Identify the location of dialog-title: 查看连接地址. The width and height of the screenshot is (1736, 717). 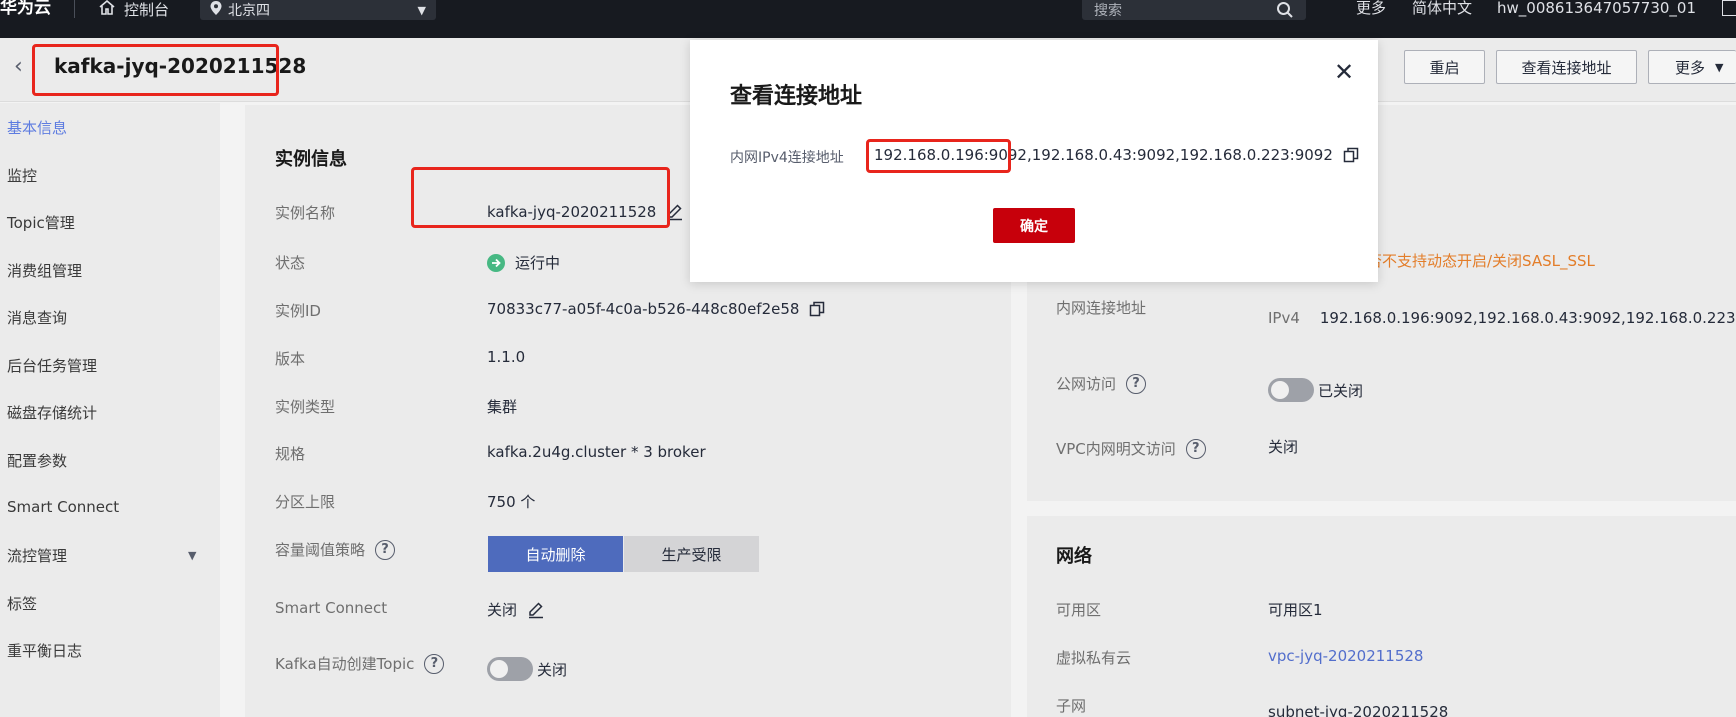
(796, 96).